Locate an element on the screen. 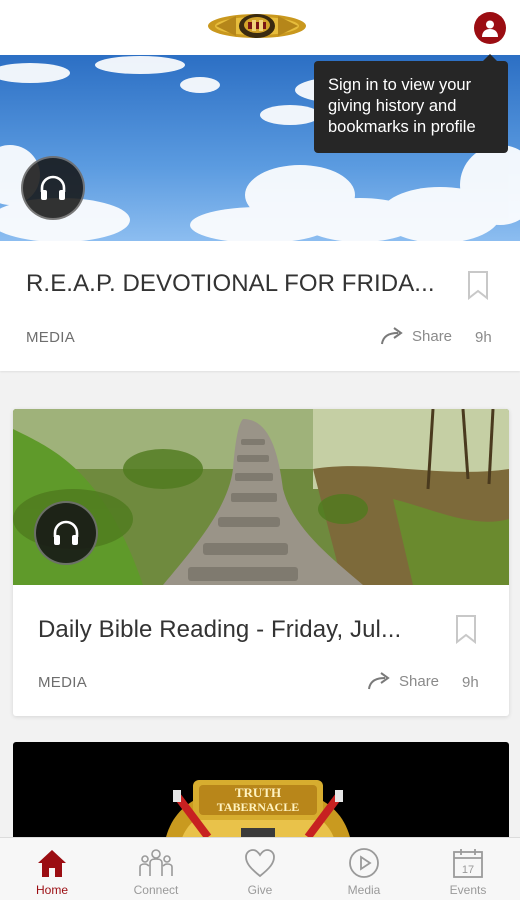  user-icon is located at coordinates (490, 28).